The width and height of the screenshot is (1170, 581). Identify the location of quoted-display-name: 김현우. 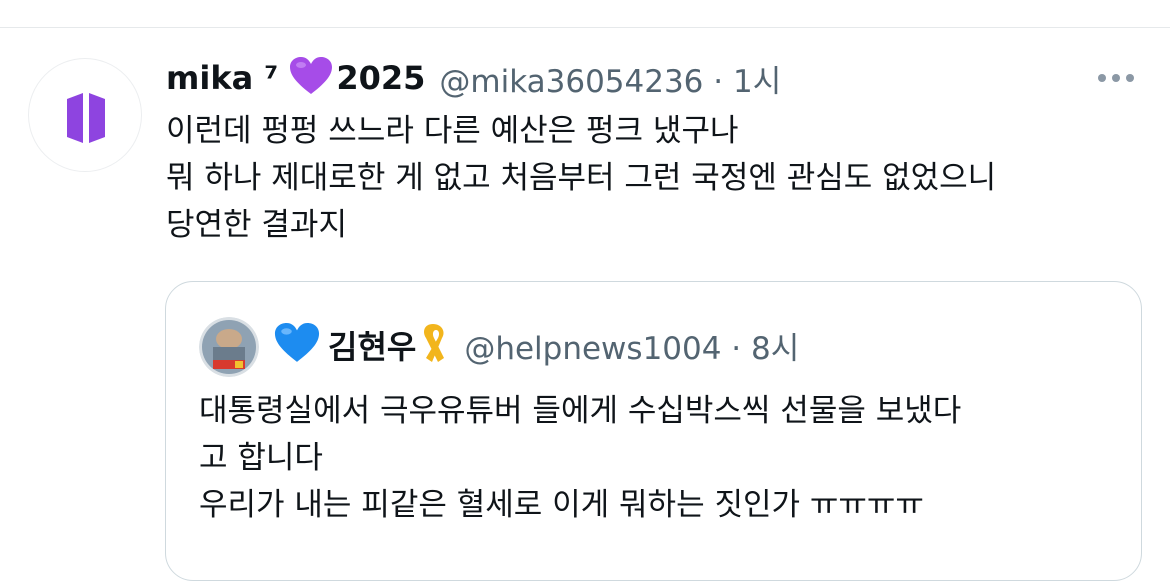
(372, 345).